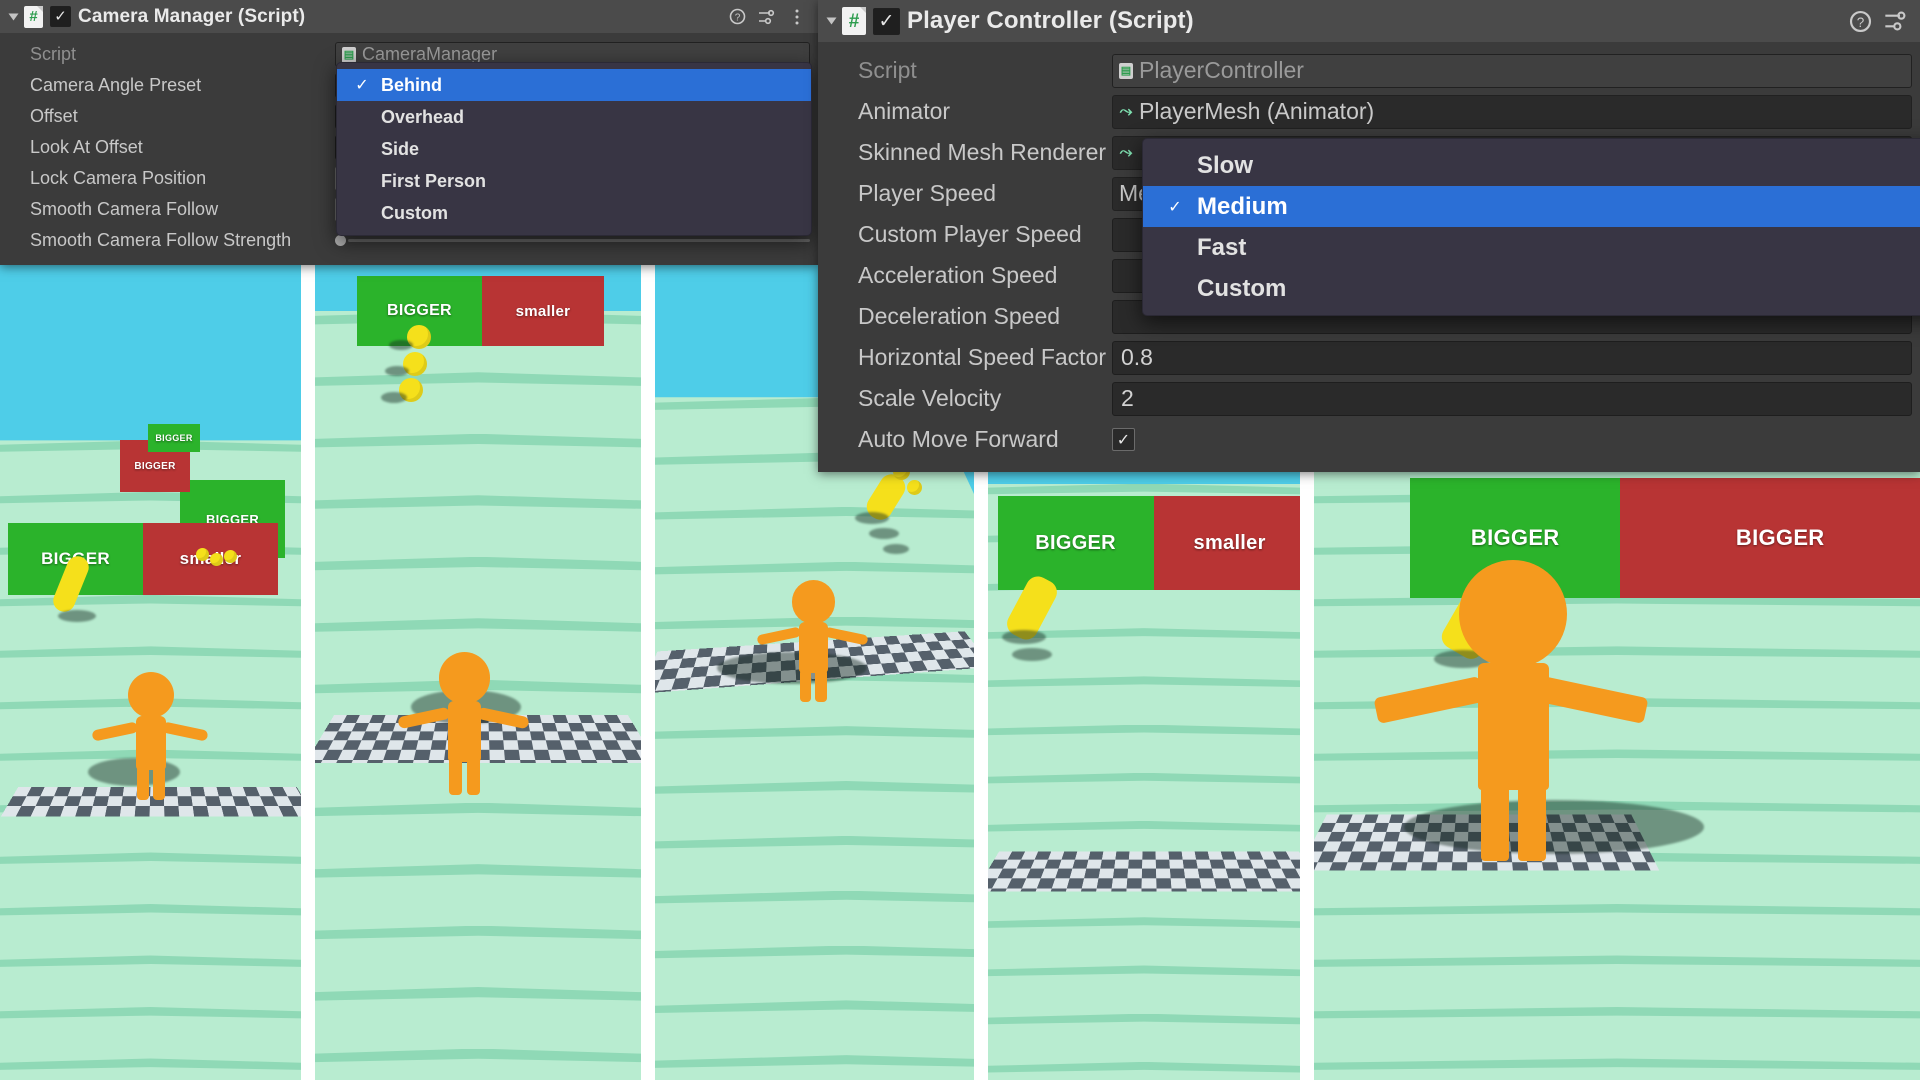 The image size is (1920, 1080). Describe the element at coordinates (54, 116) in the screenshot. I see `property-label: Offset` at that location.